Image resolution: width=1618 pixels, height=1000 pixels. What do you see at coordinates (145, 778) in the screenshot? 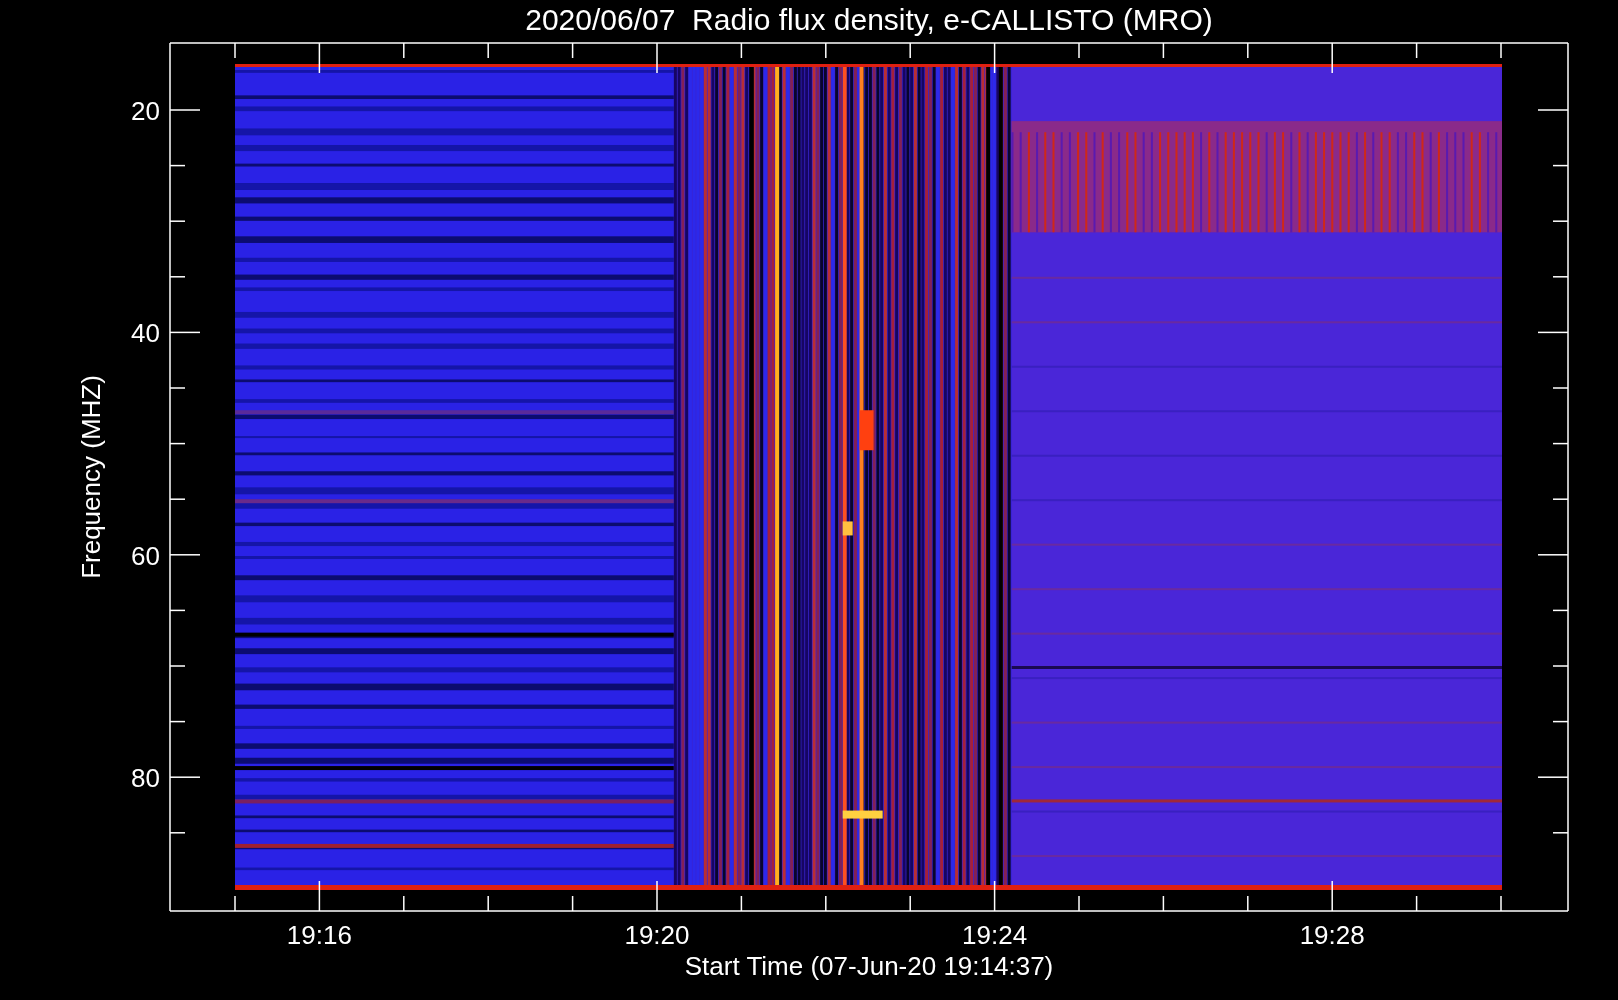
I see `y-tick-label: 80` at bounding box center [145, 778].